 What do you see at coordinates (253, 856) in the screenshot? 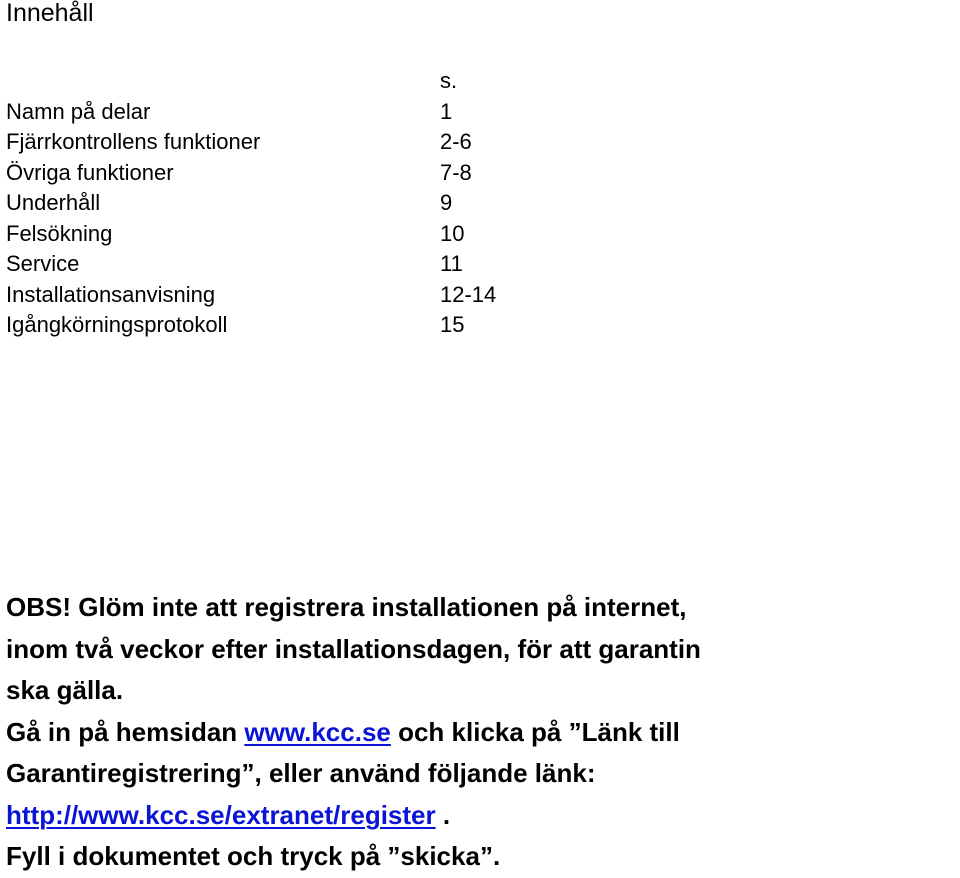
I see `notice-line: Fyll i dokumentet och tryck på ”skicka”.` at bounding box center [253, 856].